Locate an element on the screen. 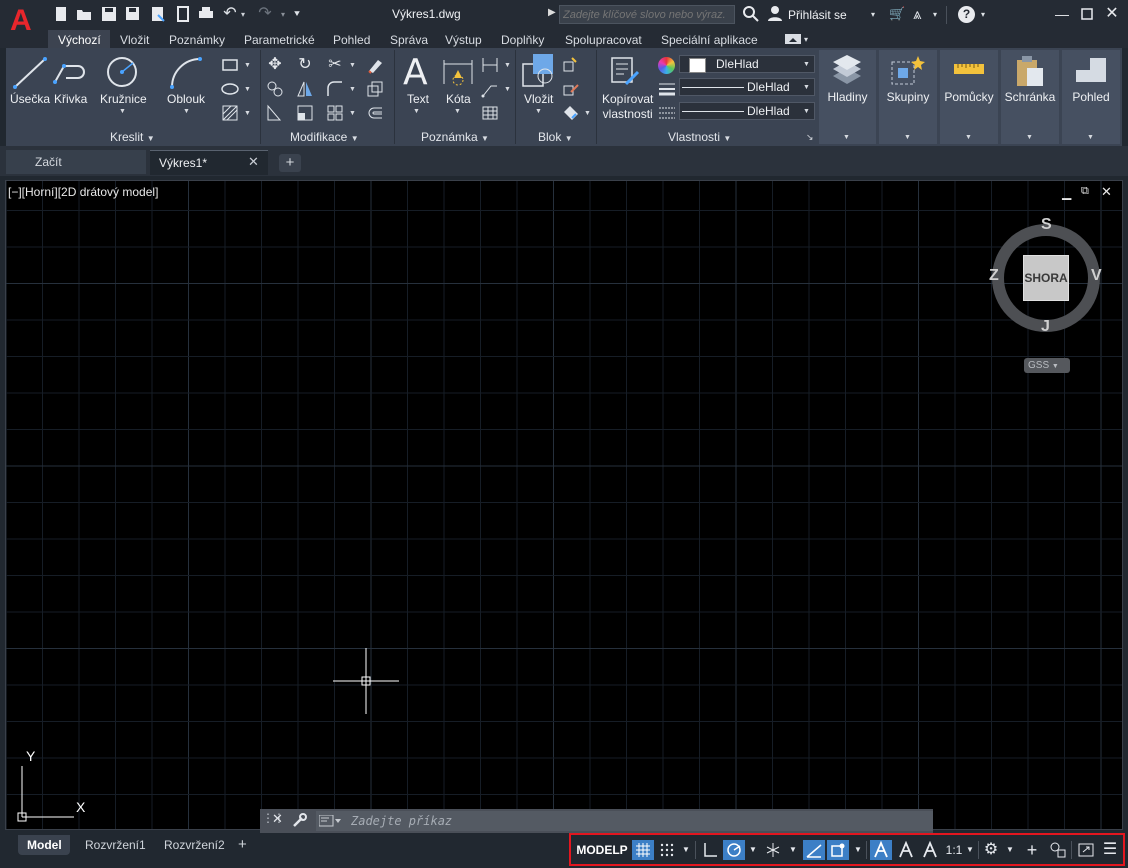 This screenshot has width=1128, height=868. share-icon is located at coordinates (183, 14).